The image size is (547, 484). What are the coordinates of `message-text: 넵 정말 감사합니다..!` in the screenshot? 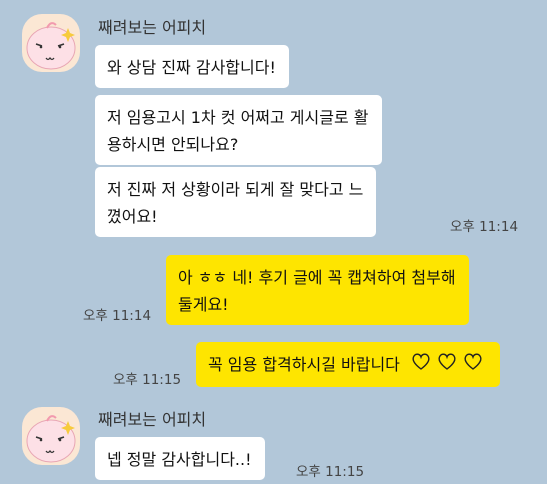 It's located at (179, 459).